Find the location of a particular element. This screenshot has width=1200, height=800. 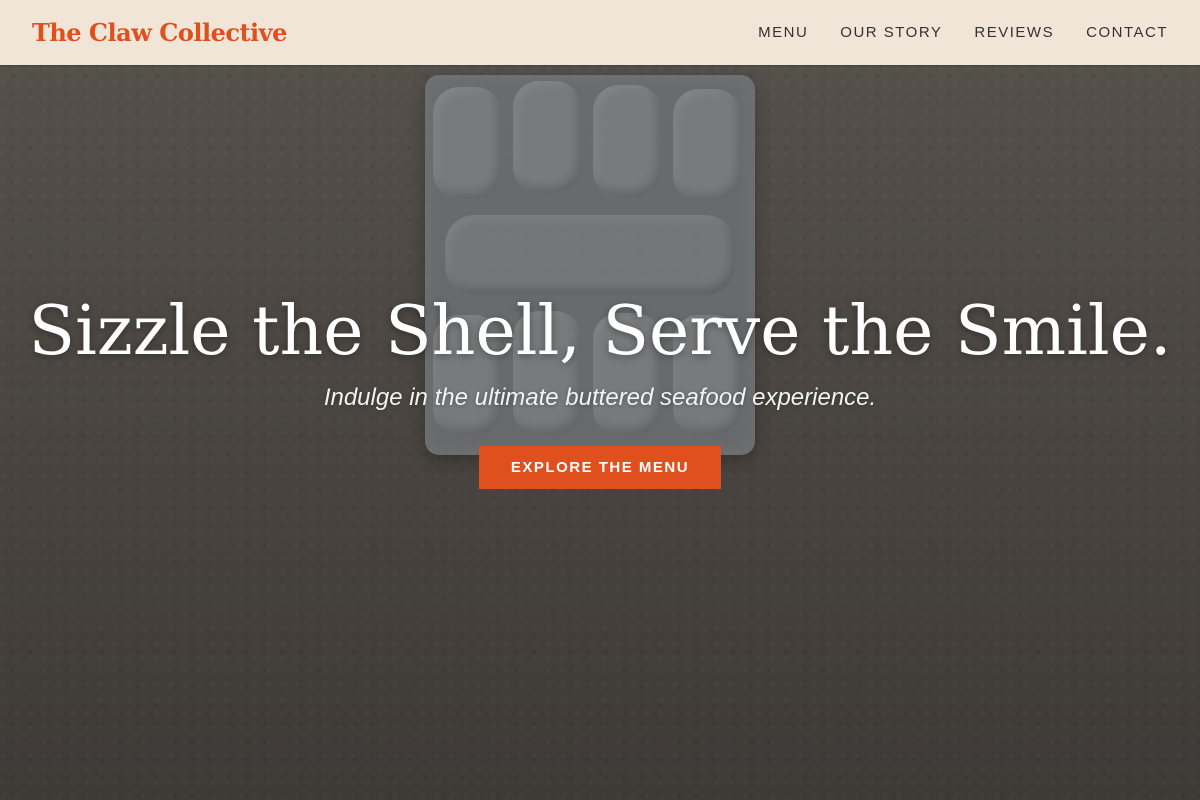

main-nav: MENU OUR STORY REVIEWS CONTACT is located at coordinates (963, 32).